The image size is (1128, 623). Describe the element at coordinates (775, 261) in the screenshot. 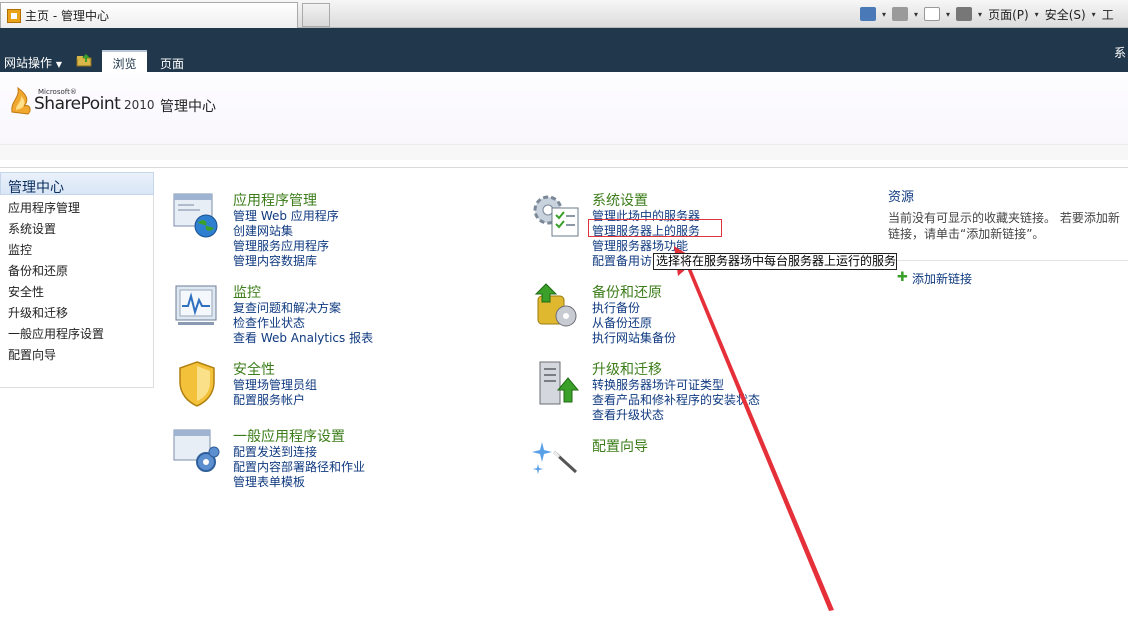

I see `tooltip: 选择将在服务器场中每台服务器上运行的服务` at that location.